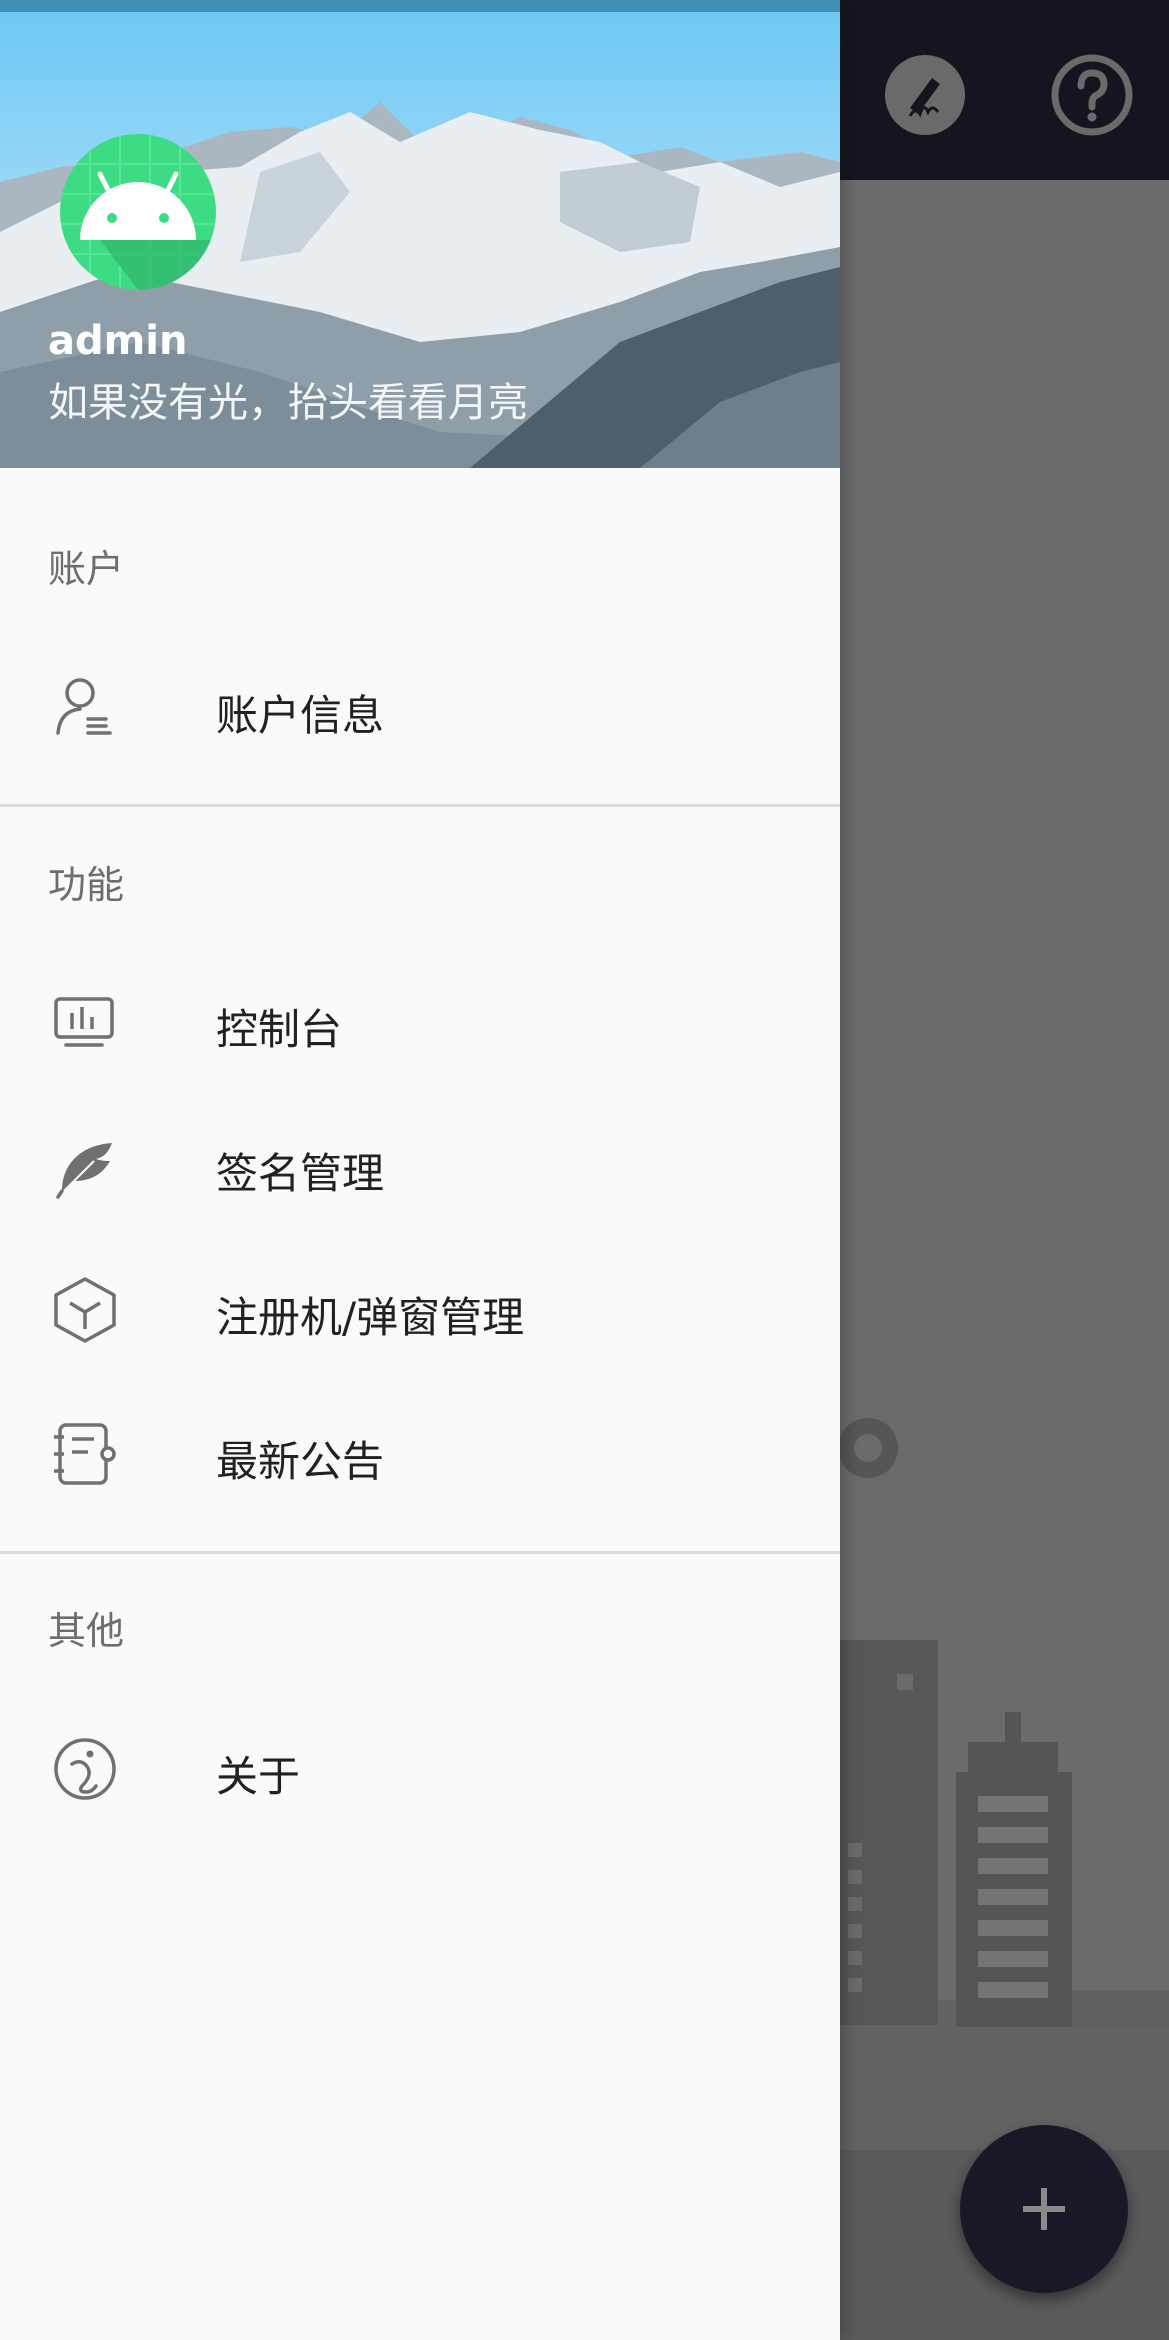 Image resolution: width=1169 pixels, height=2340 pixels. Describe the element at coordinates (300, 715) in the screenshot. I see `menu-item-label: 账户信息` at that location.